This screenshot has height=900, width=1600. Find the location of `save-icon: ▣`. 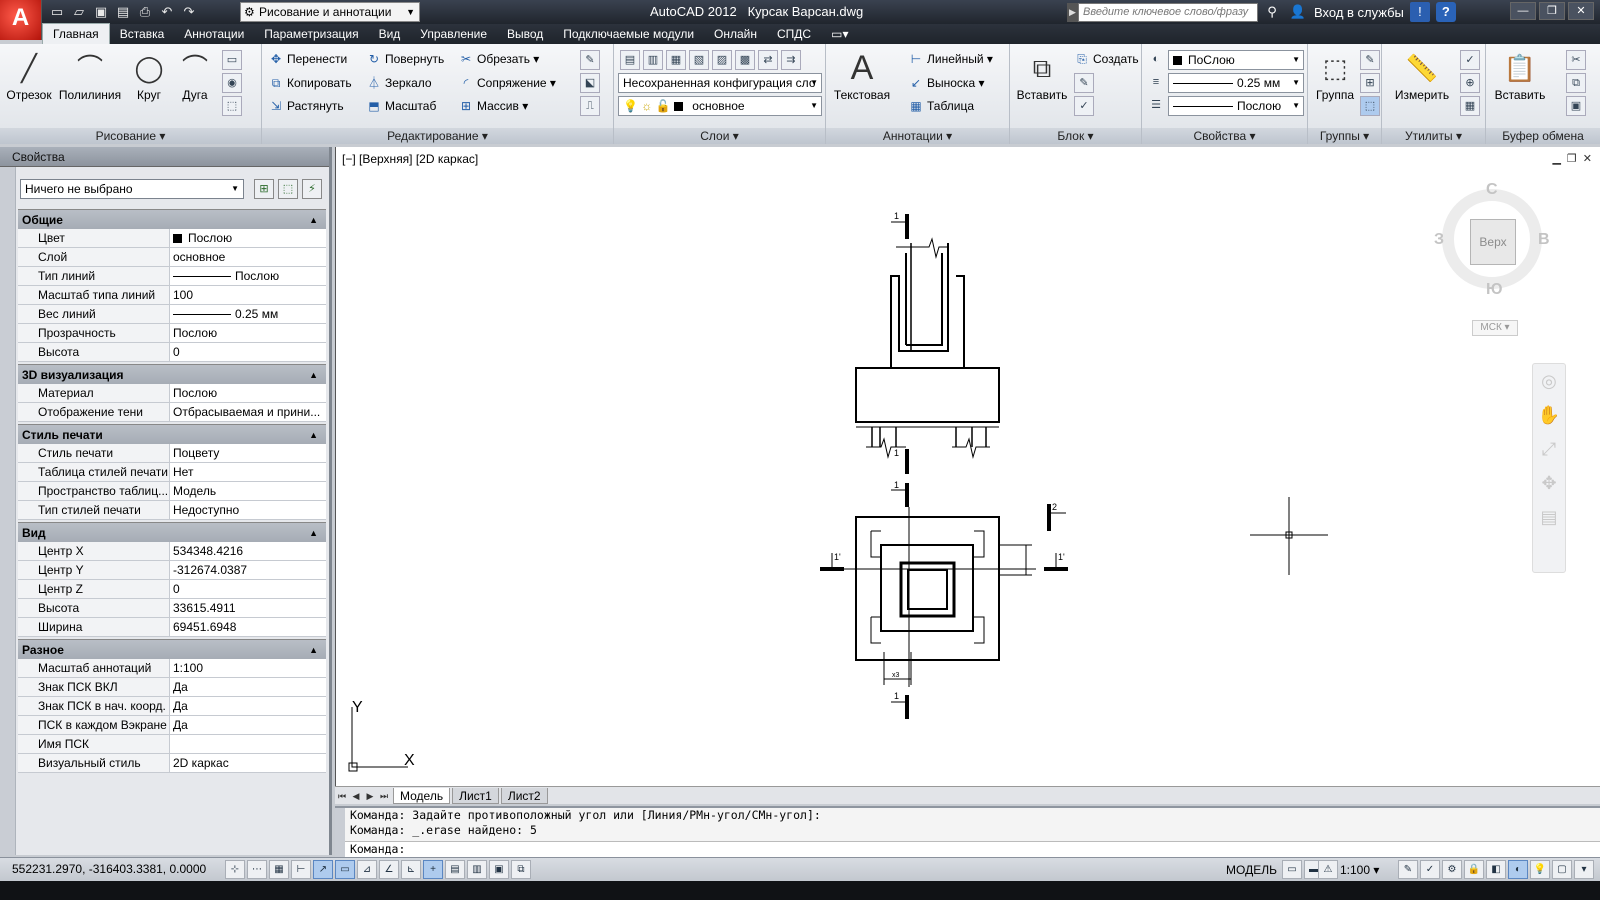

save-icon: ▣ is located at coordinates (101, 12).